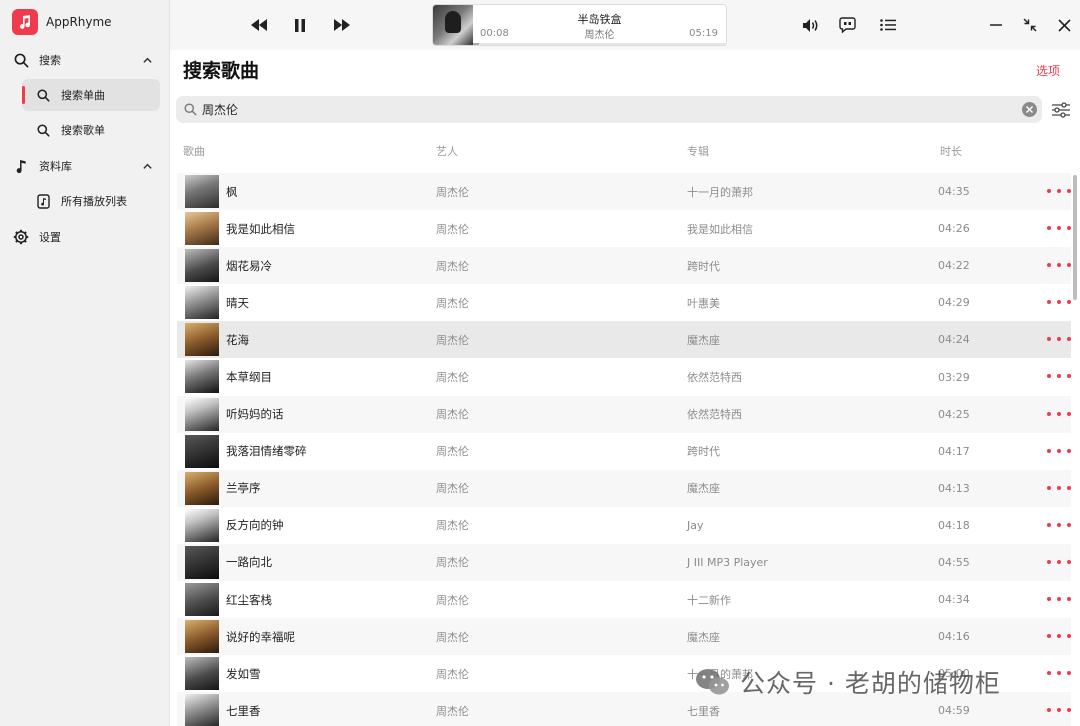 The width and height of the screenshot is (1080, 726). What do you see at coordinates (190, 110) in the screenshot?
I see `search-icon` at bounding box center [190, 110].